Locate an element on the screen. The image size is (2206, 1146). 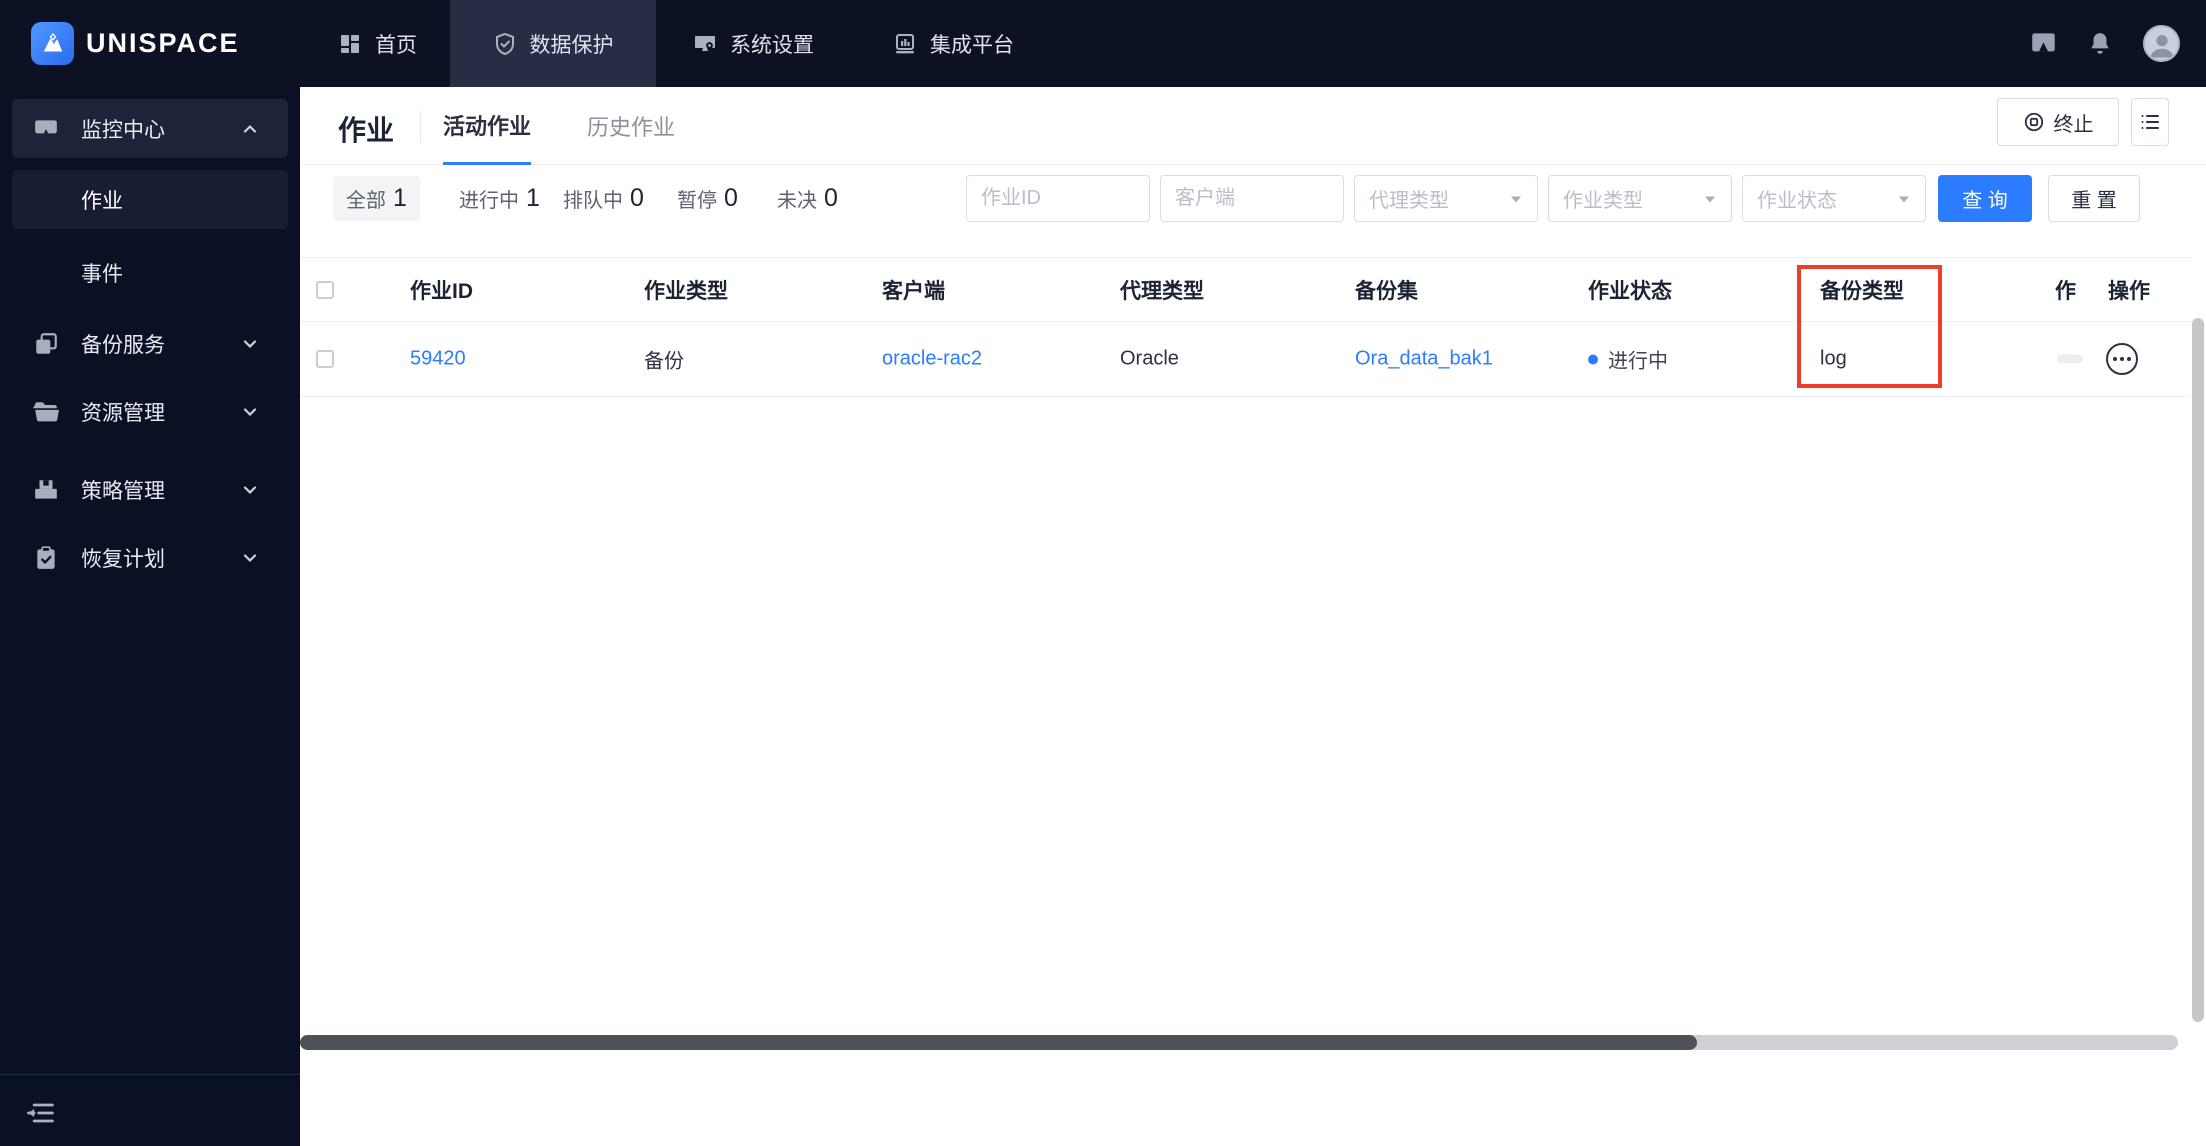
status-dot is located at coordinates (1593, 359).